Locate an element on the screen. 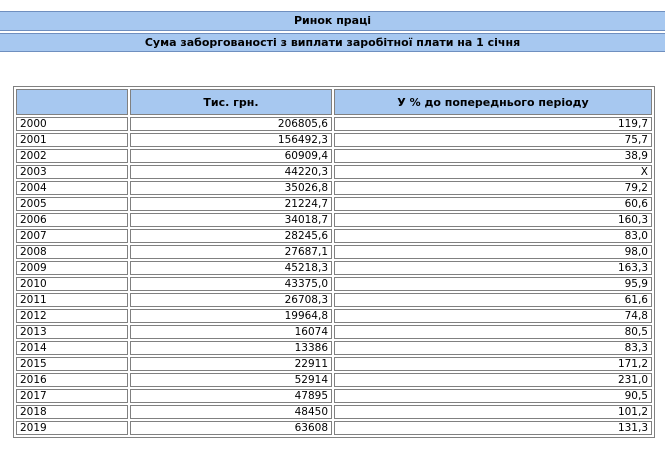 This screenshot has height=450, width=665. cell-percent: 163,3 is located at coordinates (493, 268).